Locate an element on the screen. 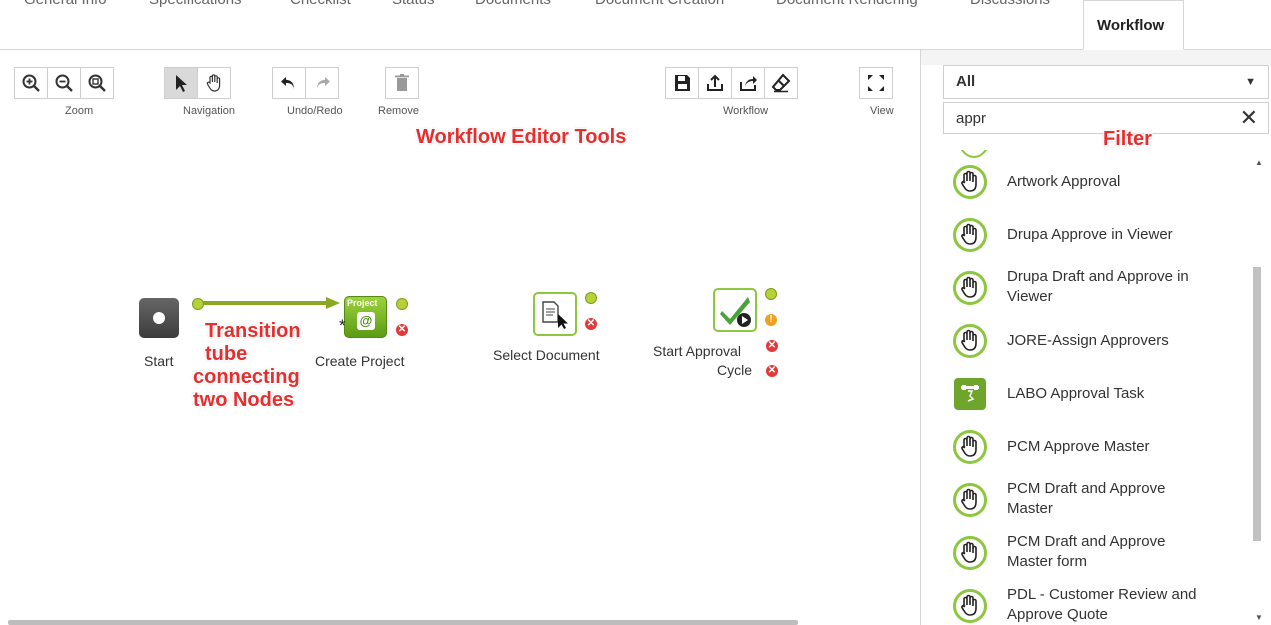 Image resolution: width=1271 pixels, height=625 pixels. zoom-fit-icon is located at coordinates (97, 83).